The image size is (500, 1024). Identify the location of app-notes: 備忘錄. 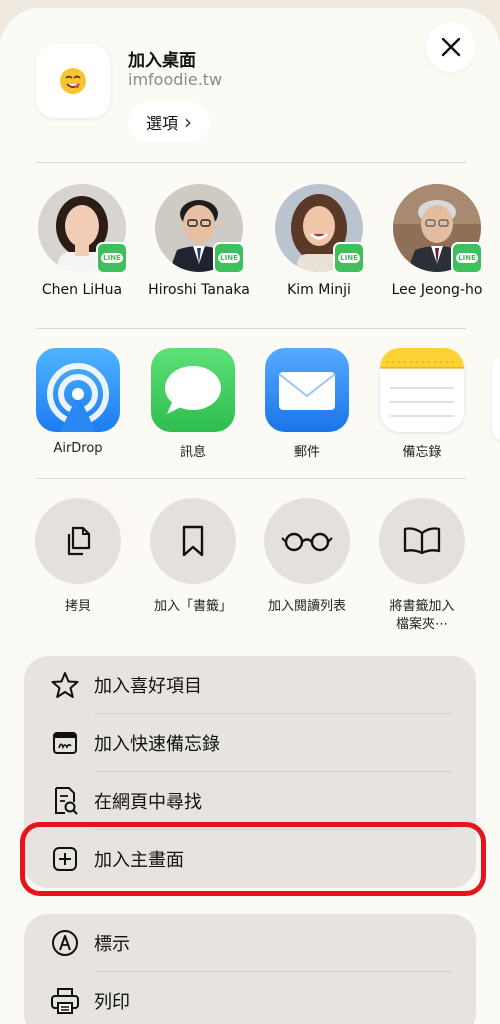
(422, 404).